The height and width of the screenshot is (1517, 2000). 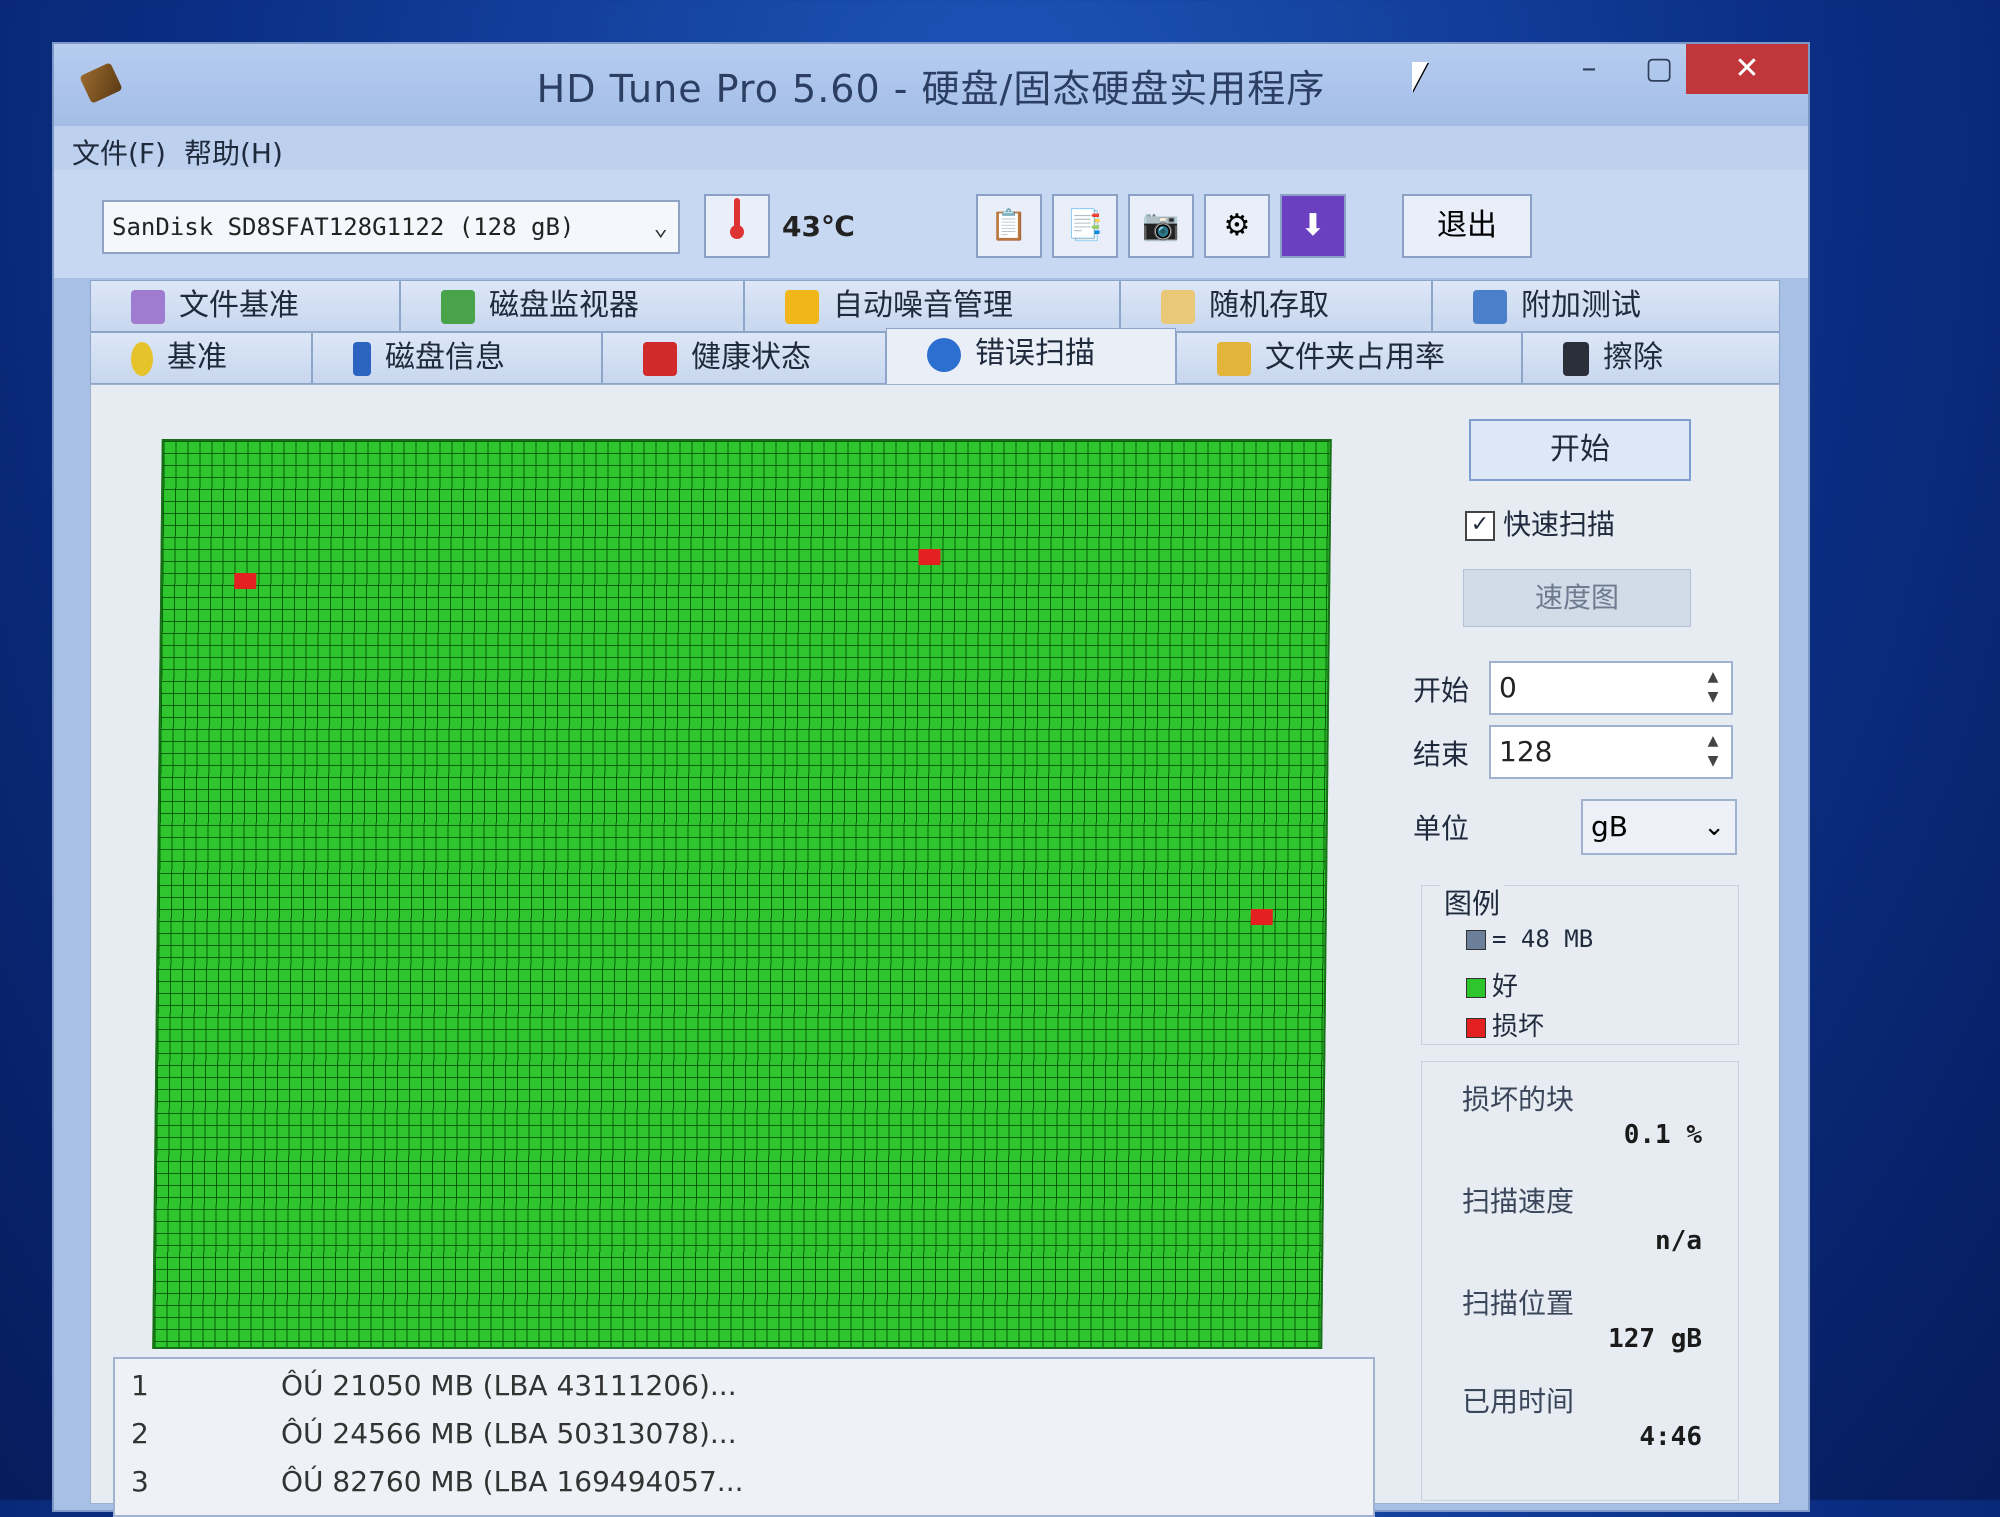 I want to click on info-icon, so click(x=362, y=358).